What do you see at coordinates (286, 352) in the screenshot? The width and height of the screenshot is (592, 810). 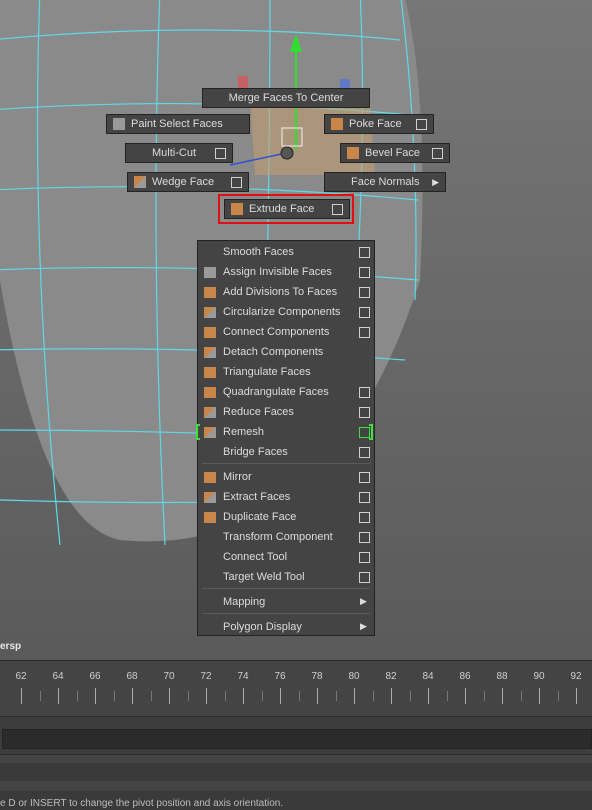 I see `menu-item-detach-components: Detach Components` at bounding box center [286, 352].